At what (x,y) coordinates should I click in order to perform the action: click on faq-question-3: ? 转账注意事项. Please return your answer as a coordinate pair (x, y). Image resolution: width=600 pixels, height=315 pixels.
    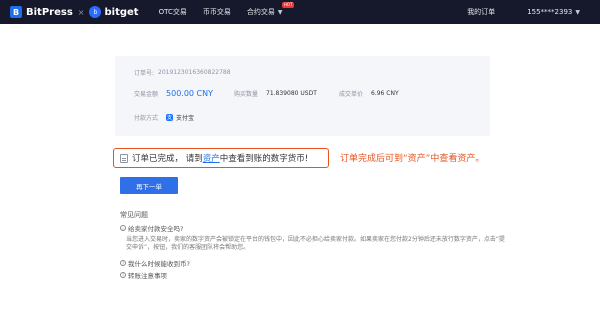
    Looking at the image, I should click on (143, 275).